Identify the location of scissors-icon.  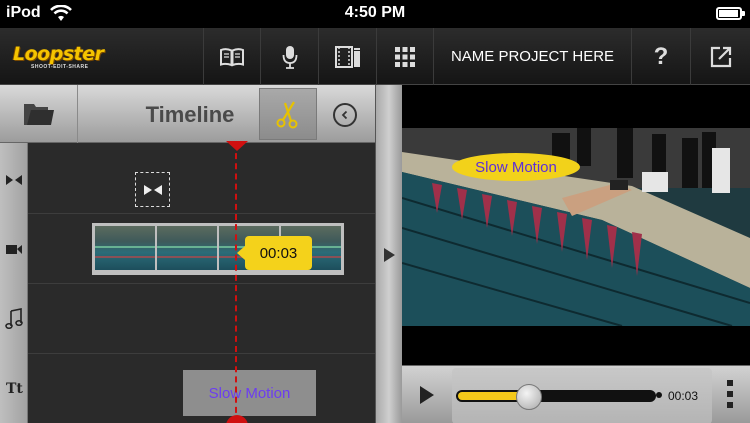
(287, 115).